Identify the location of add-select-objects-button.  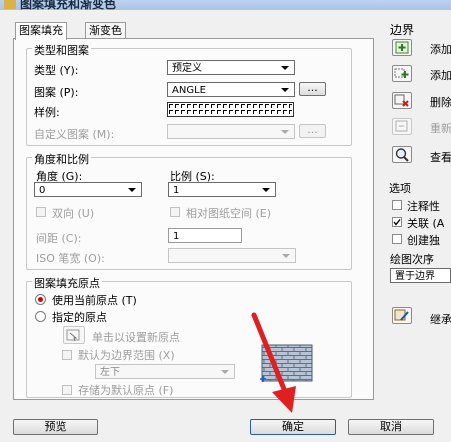
(402, 73).